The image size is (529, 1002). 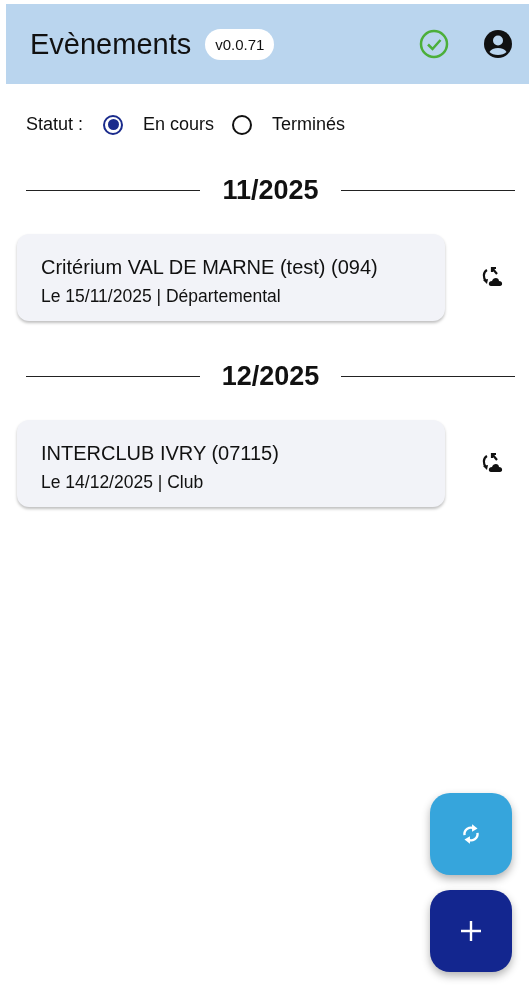 I want to click on event-title: INTERCLUB IVRY (07115), so click(x=160, y=453).